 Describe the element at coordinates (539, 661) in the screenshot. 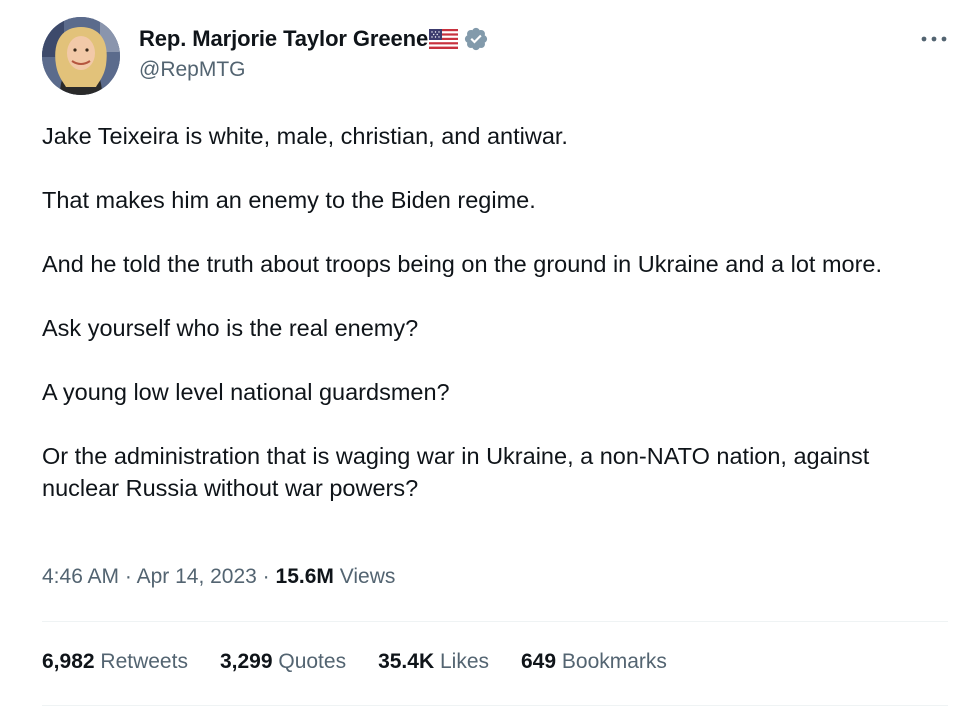

I see `bookmarks-count: 649` at that location.